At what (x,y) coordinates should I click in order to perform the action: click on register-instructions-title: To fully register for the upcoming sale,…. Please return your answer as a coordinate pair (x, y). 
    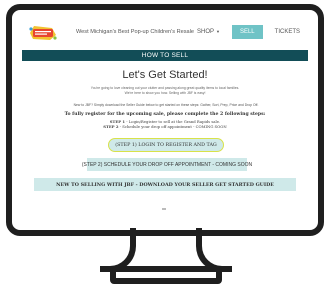
    Looking at the image, I should click on (165, 114).